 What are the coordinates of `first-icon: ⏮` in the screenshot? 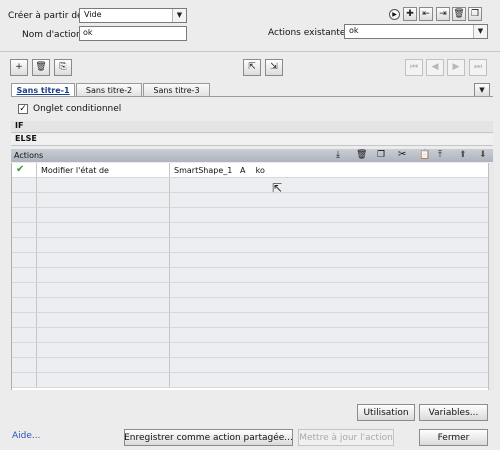 It's located at (414, 67).